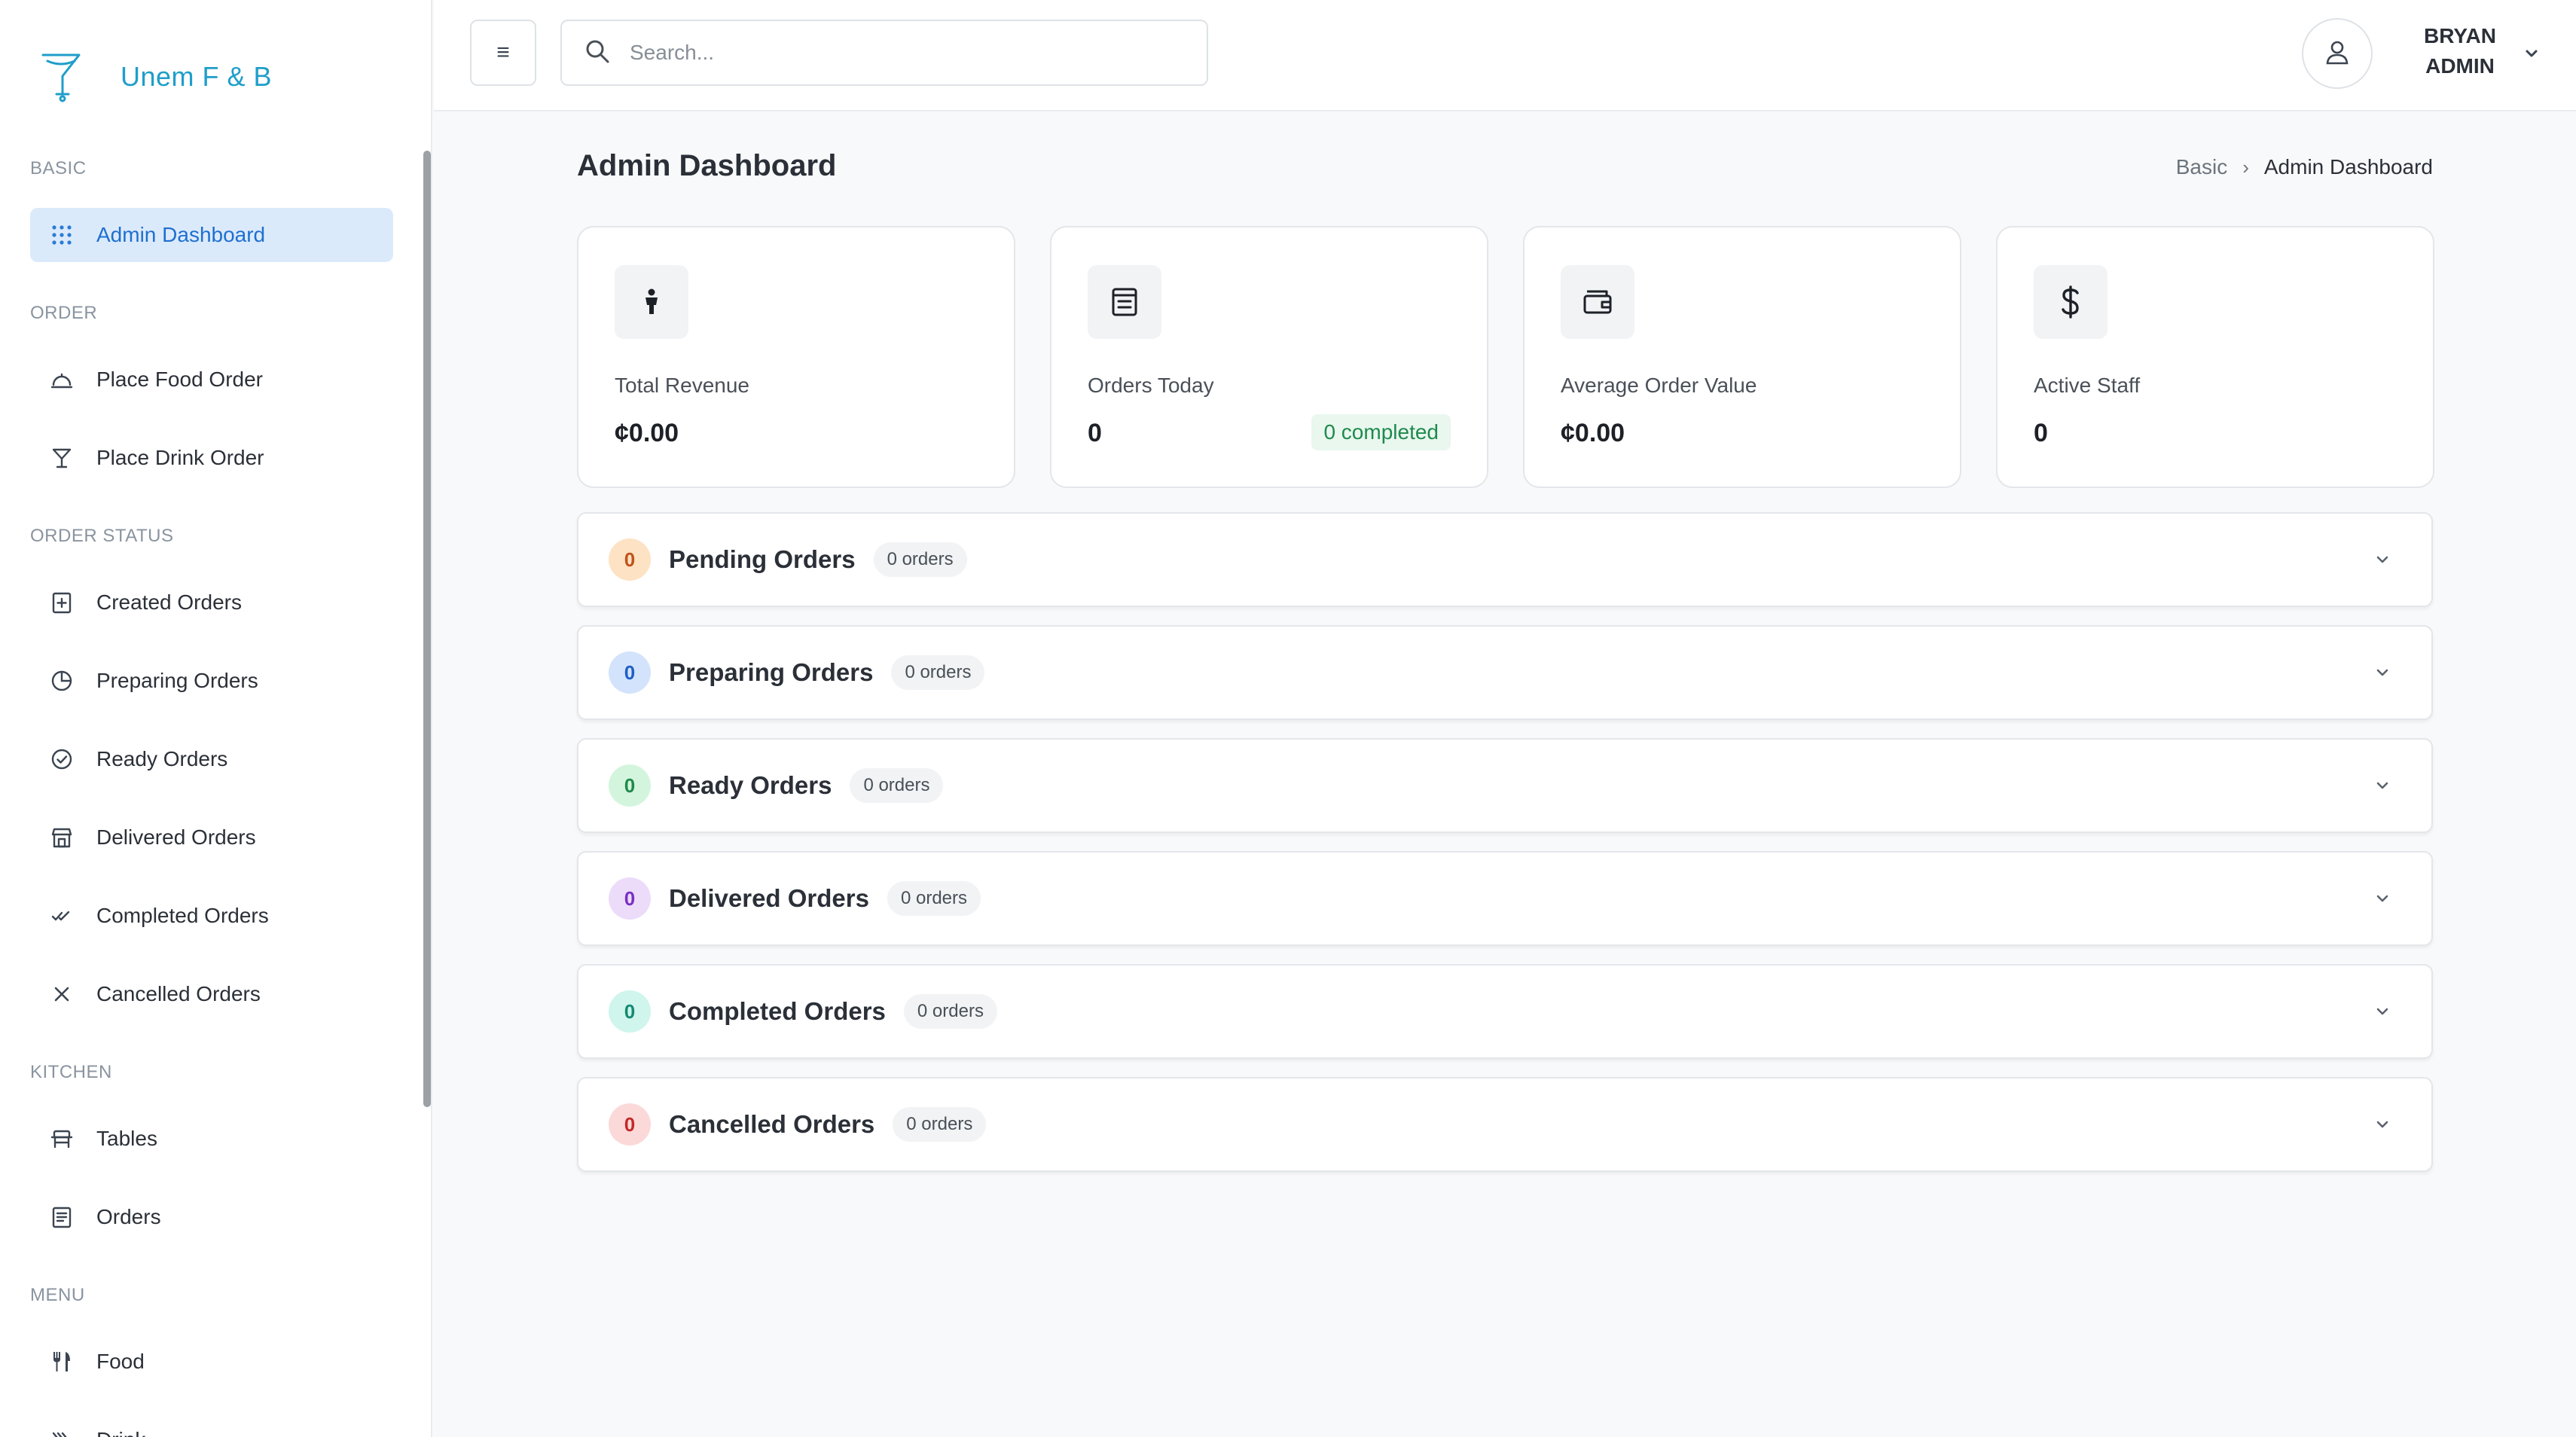 The height and width of the screenshot is (1437, 2576). What do you see at coordinates (62, 1432) in the screenshot?
I see `drink-icon` at bounding box center [62, 1432].